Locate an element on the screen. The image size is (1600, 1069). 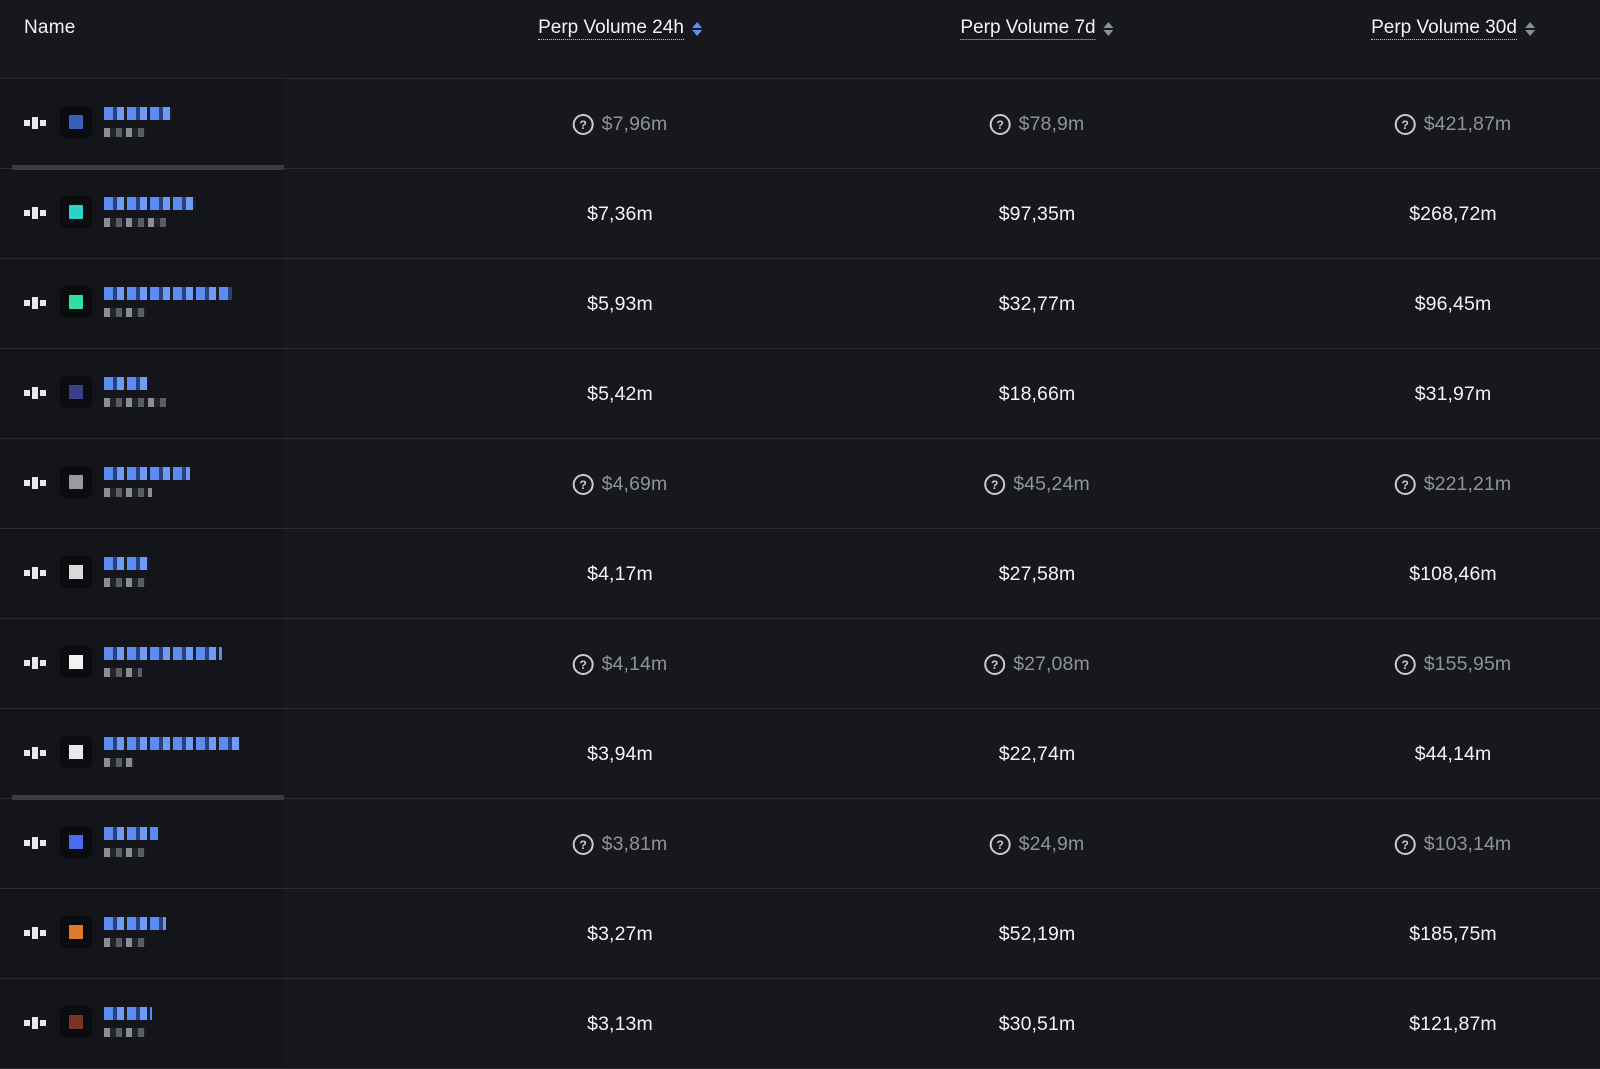
volume-cell-v7d: ? $24,9m is located at coordinates (1037, 844).